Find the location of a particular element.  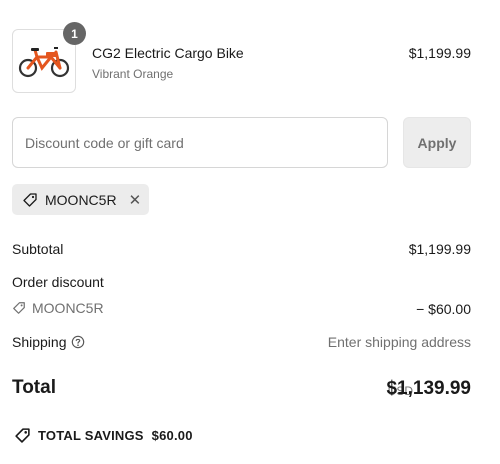

product-variant: Vibrant Orange is located at coordinates (133, 74).